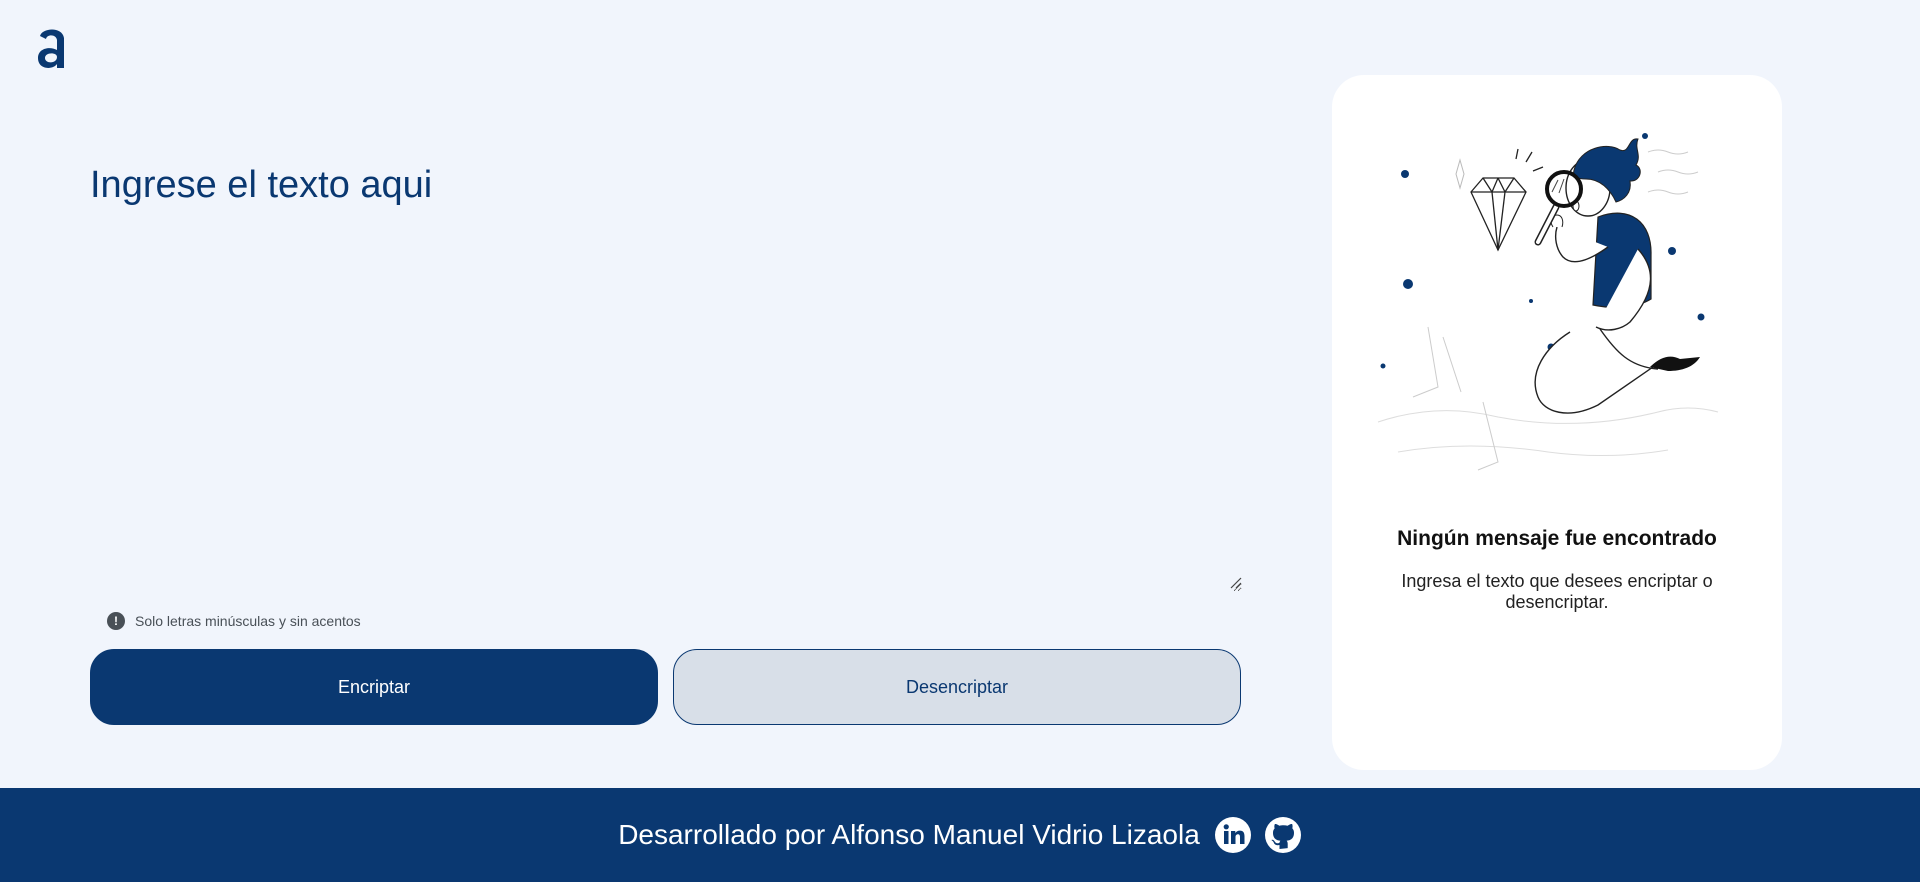 This screenshot has height=882, width=1920. What do you see at coordinates (51, 48) in the screenshot?
I see `logo-icon` at bounding box center [51, 48].